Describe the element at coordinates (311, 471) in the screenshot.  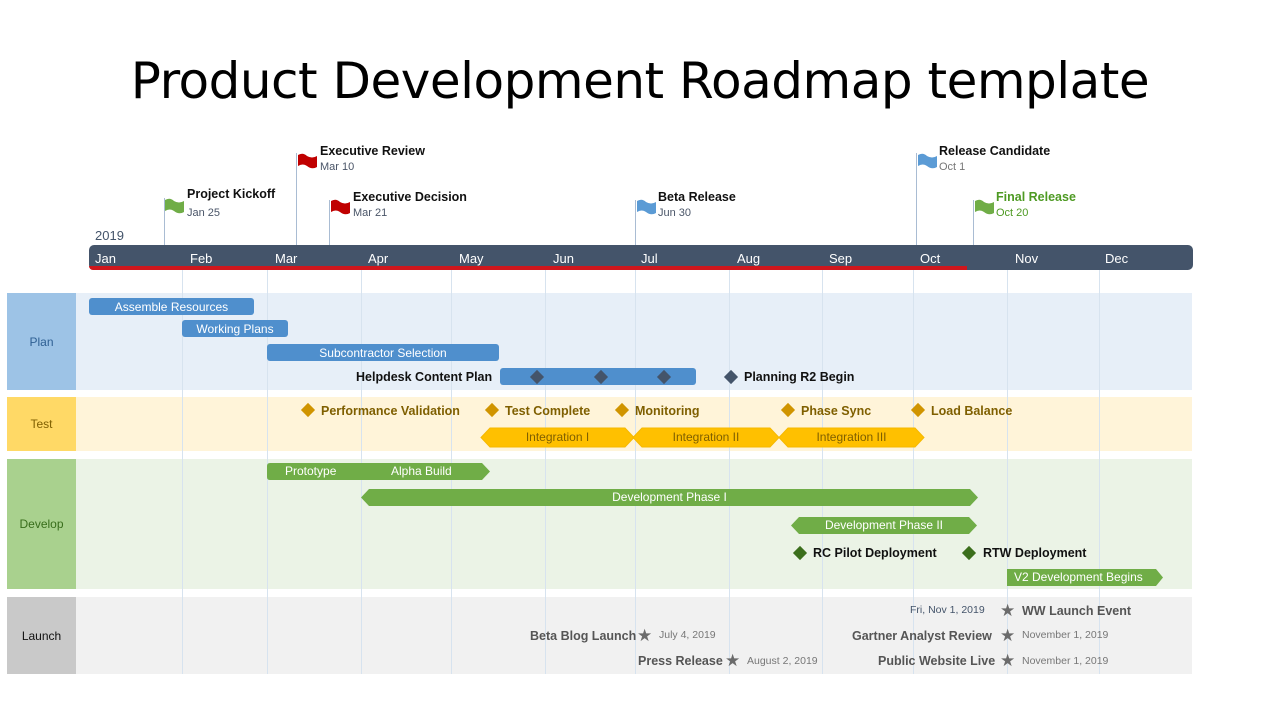
I see `prototype-label: Prototype` at that location.